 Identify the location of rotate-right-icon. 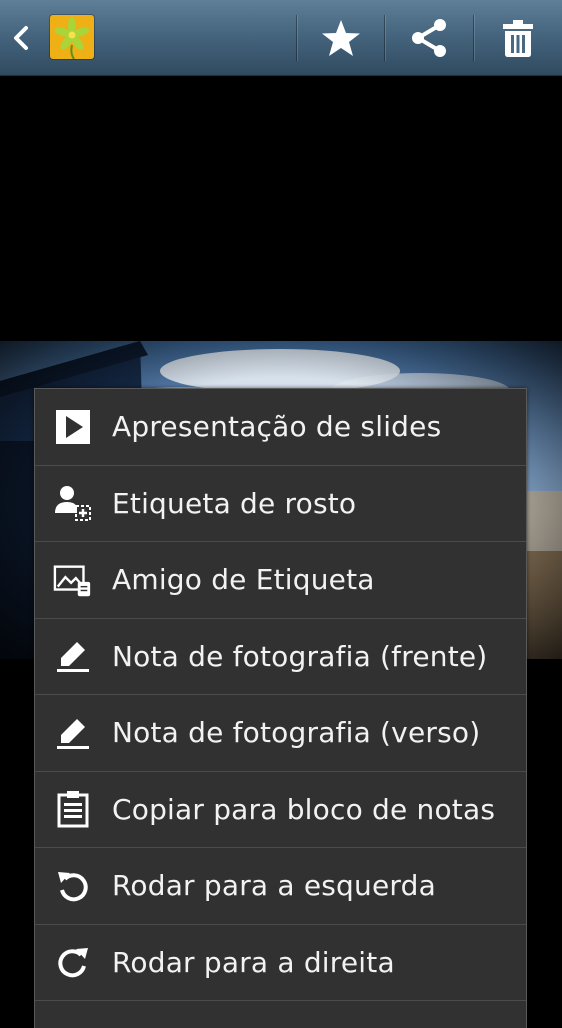
(73, 962).